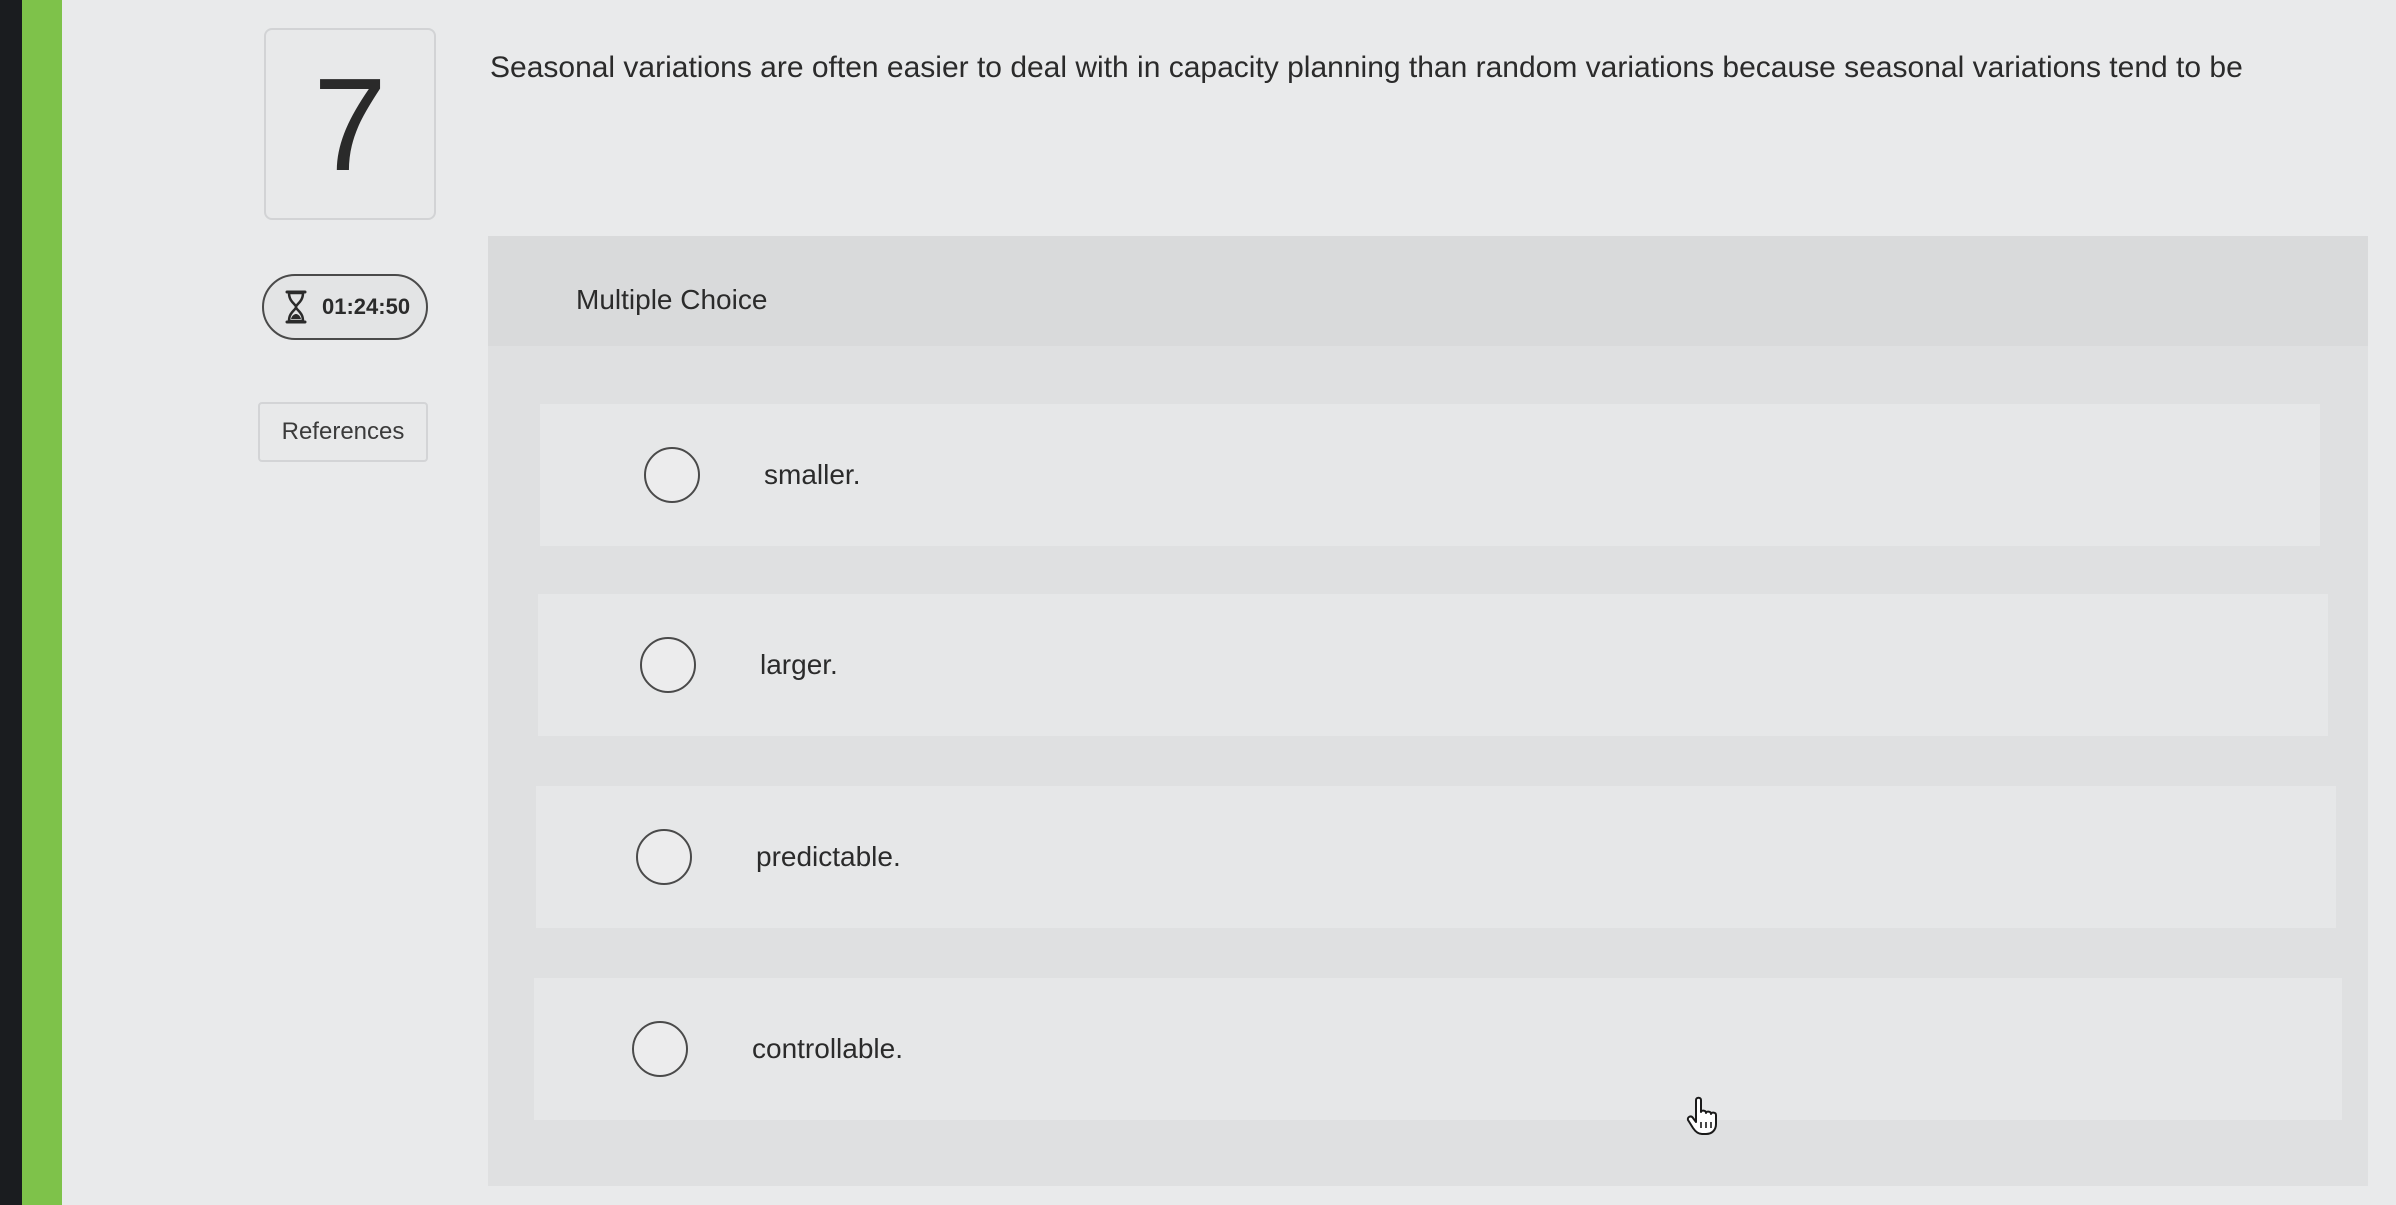 This screenshot has height=1205, width=2396. What do you see at coordinates (812, 474) in the screenshot?
I see `answer-option-label: smaller.` at bounding box center [812, 474].